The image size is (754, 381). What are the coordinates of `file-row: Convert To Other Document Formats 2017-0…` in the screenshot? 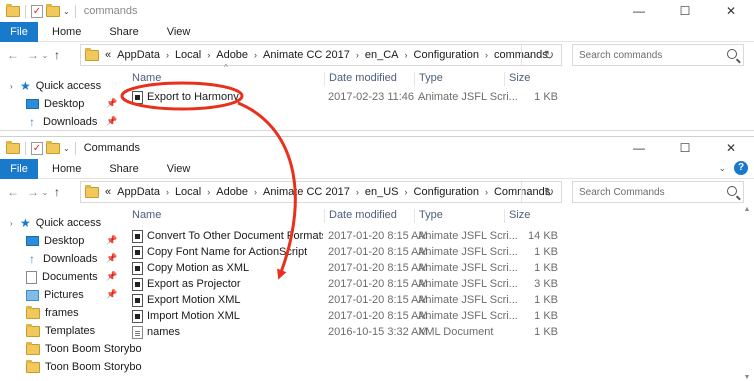 It's located at (441, 236).